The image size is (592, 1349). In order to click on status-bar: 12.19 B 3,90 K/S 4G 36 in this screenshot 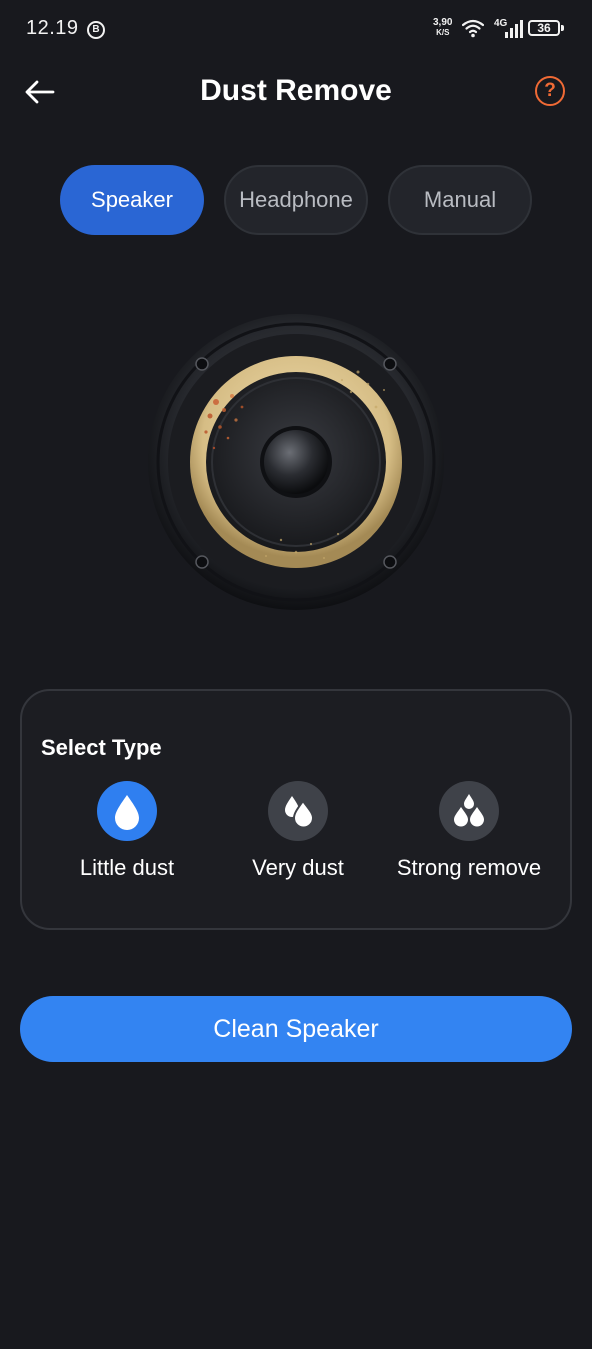, I will do `click(296, 30)`.